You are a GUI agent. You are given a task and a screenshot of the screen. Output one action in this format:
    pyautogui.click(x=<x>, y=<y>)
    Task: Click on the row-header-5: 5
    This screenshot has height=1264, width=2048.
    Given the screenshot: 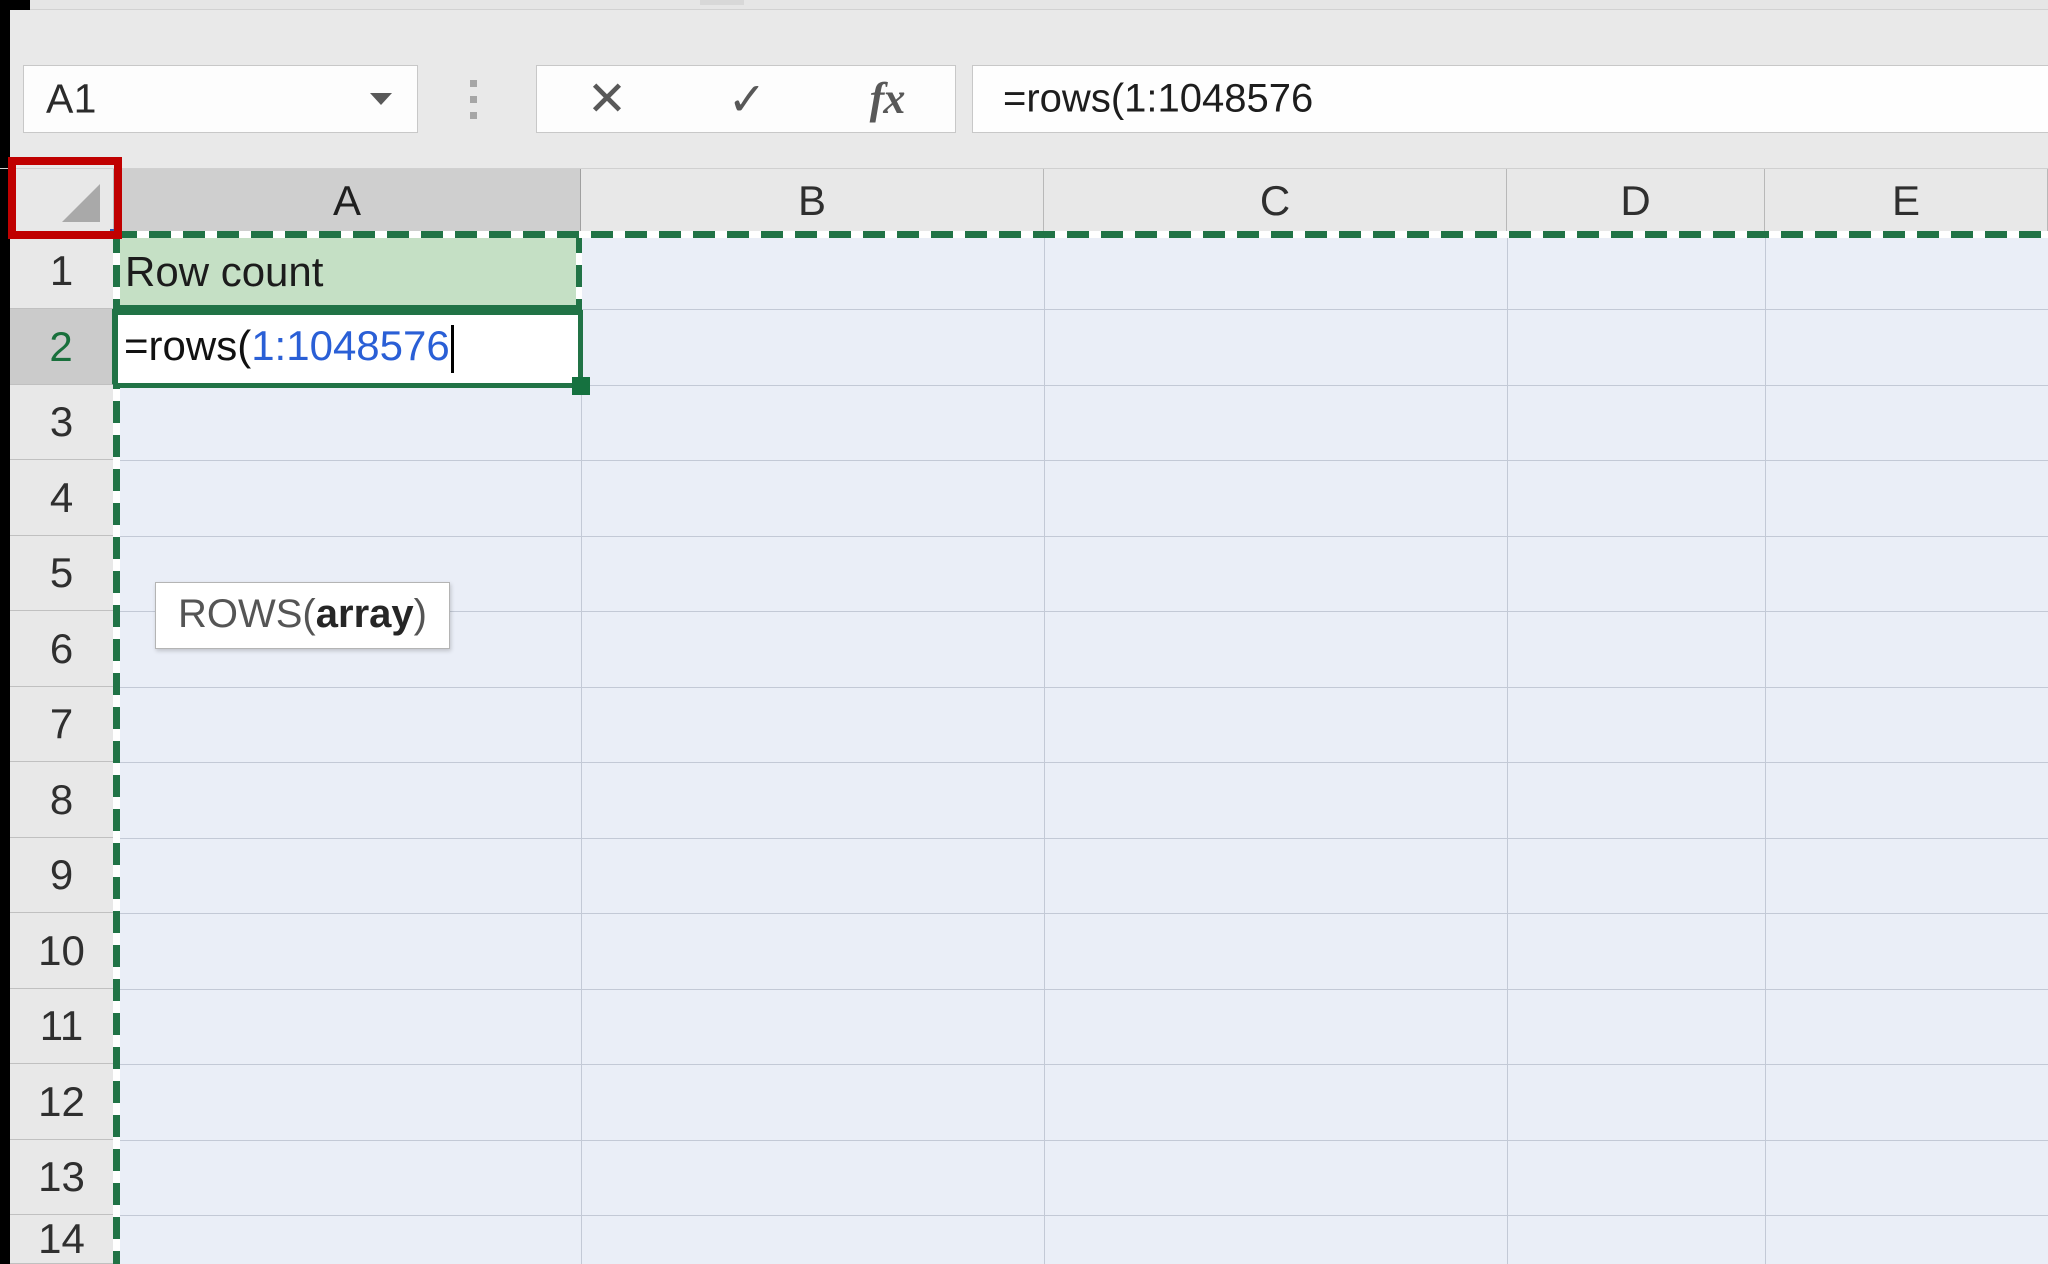 What is the action you would take?
    pyautogui.click(x=62, y=573)
    